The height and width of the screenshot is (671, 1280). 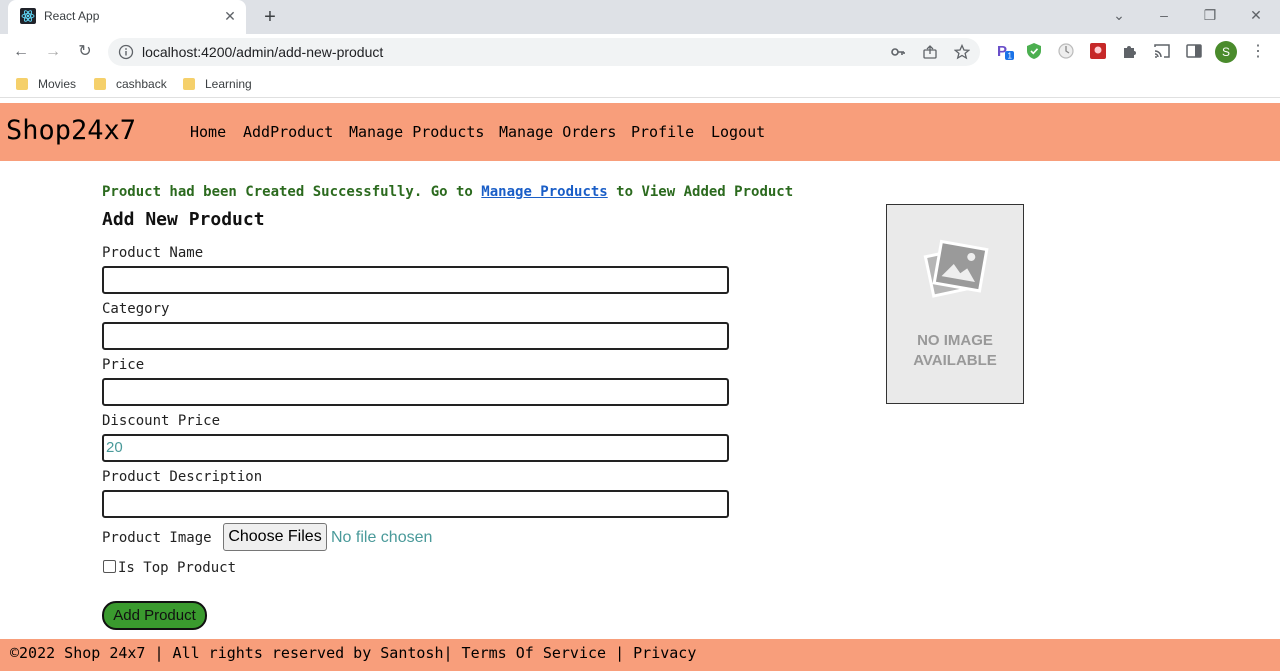 What do you see at coordinates (1162, 51) in the screenshot?
I see `cast-icon` at bounding box center [1162, 51].